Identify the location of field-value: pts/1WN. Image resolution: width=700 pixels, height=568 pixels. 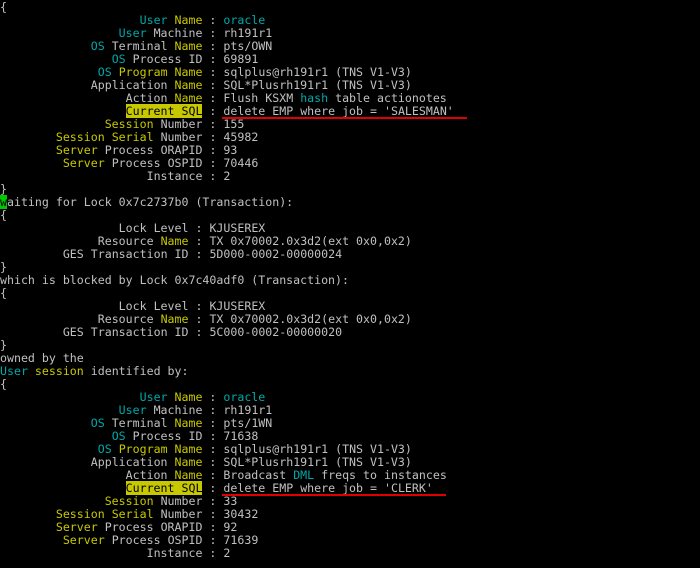
(248, 423).